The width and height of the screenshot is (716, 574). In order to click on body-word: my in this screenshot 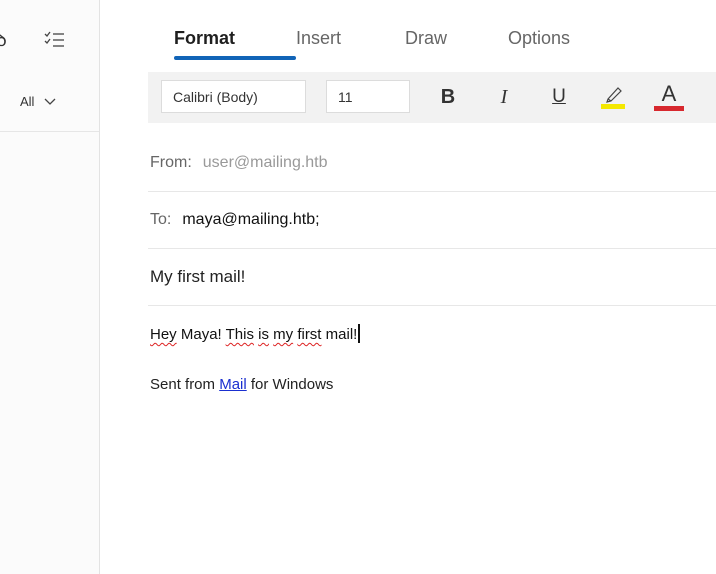, I will do `click(283, 334)`.